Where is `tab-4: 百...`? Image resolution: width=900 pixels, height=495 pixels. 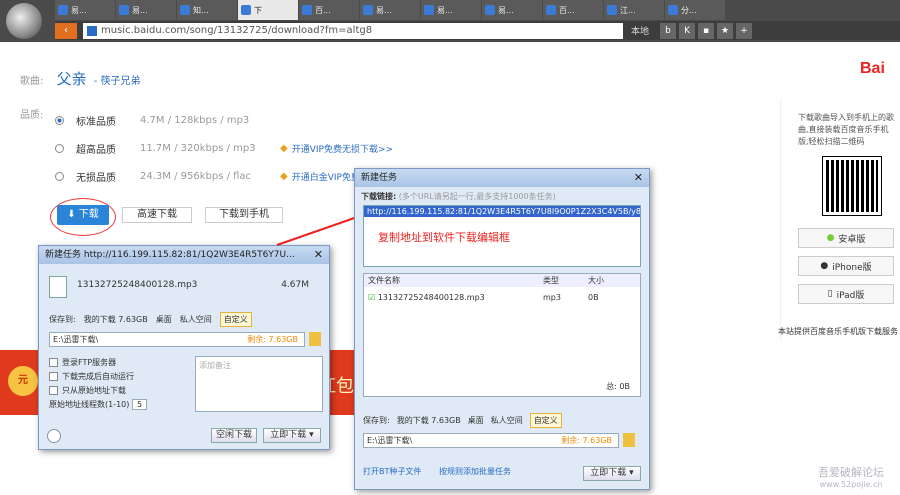
tab-4: 百... is located at coordinates (329, 10).